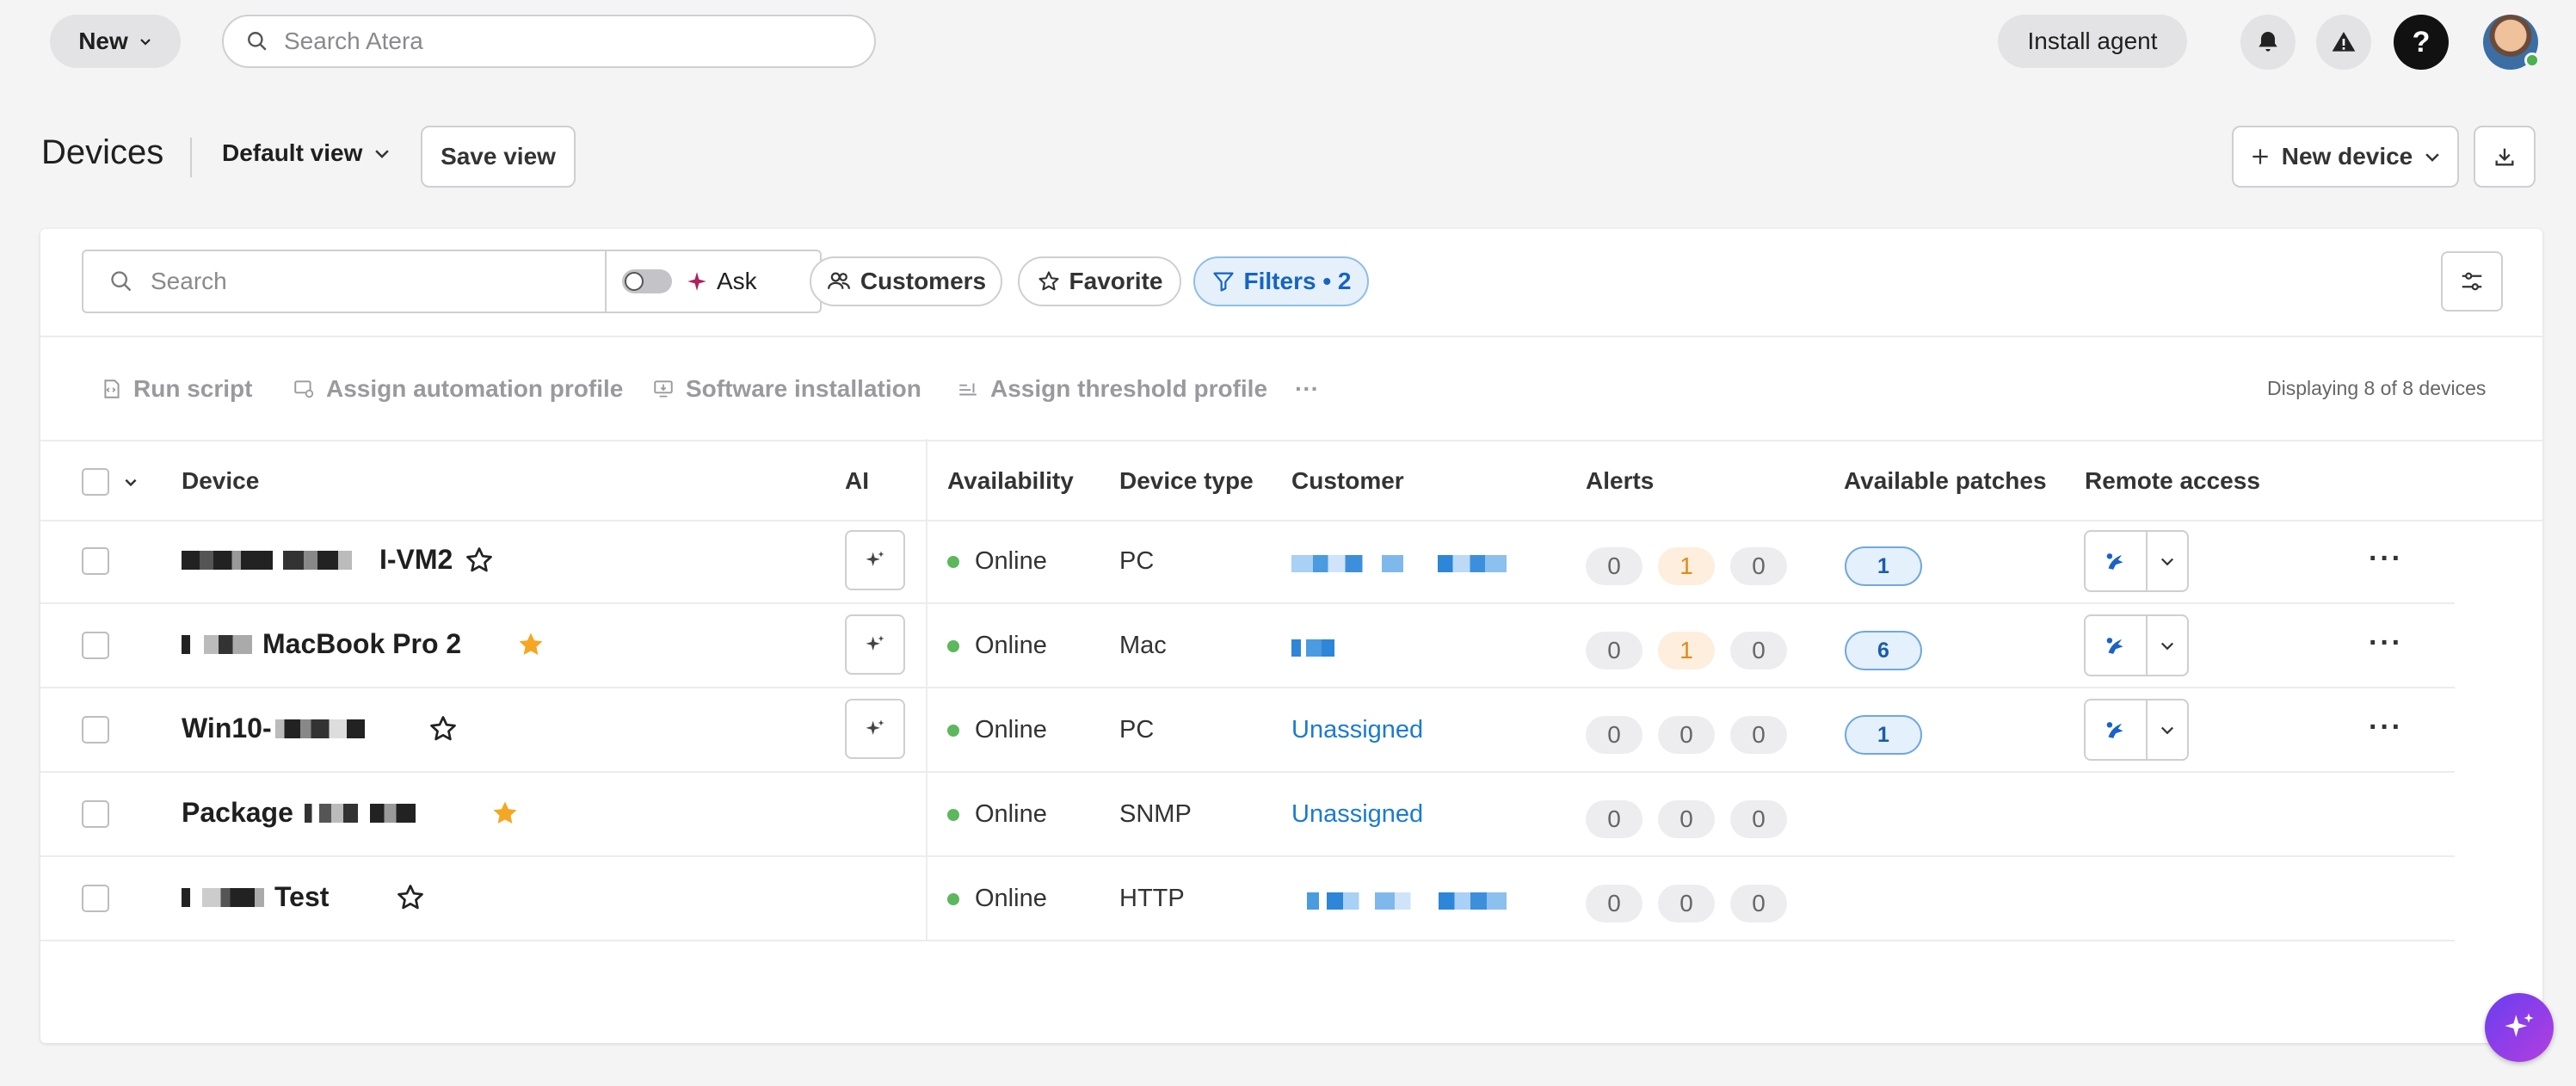 Image resolution: width=2576 pixels, height=1086 pixels. I want to click on bell-icon, so click(2268, 42).